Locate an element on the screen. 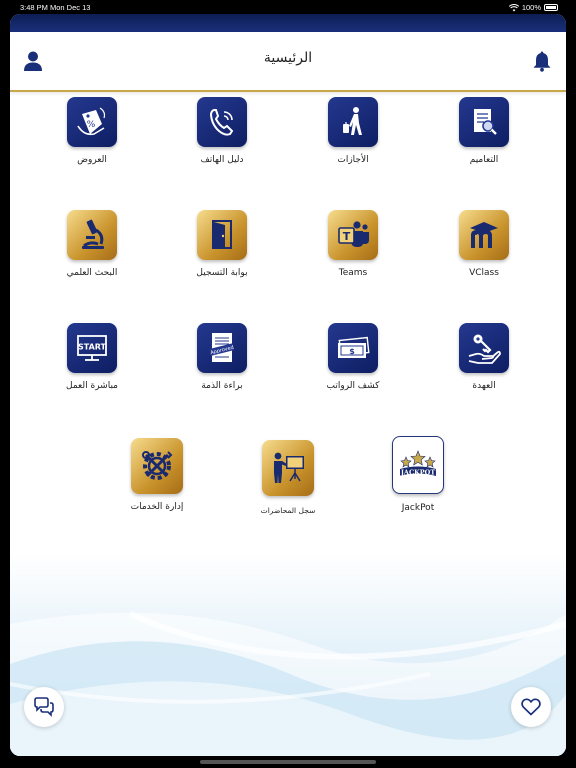 The width and height of the screenshot is (576, 768). heart-icon is located at coordinates (531, 707).